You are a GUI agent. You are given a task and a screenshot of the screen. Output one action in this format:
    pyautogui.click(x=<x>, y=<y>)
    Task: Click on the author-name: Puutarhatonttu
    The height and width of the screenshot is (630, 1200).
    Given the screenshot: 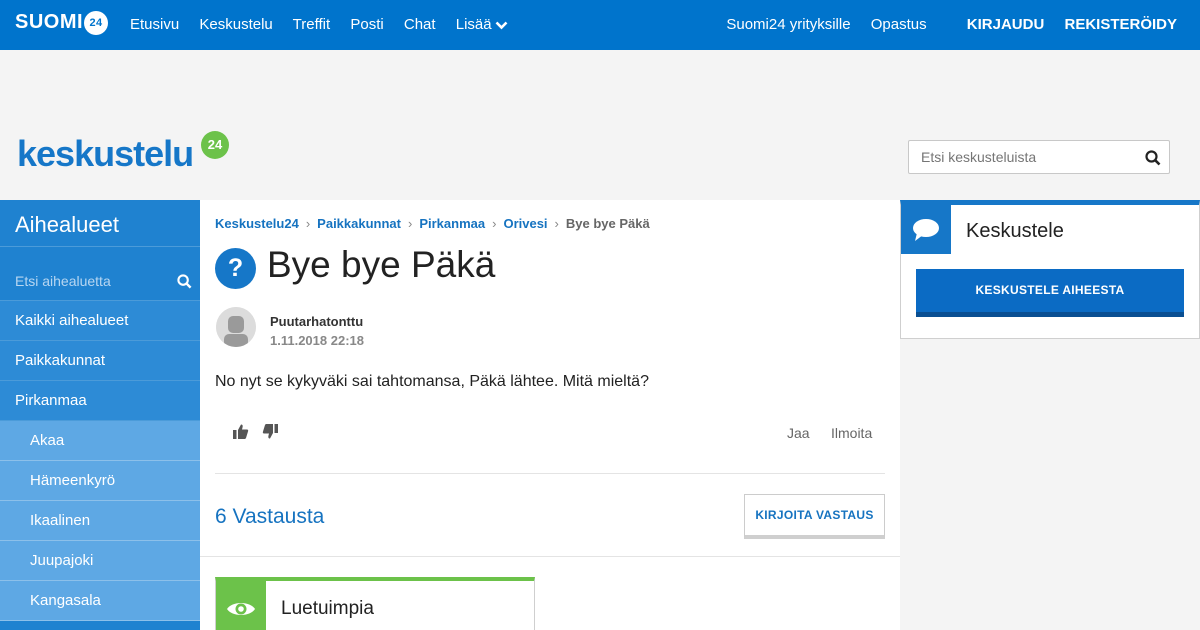 What is the action you would take?
    pyautogui.click(x=316, y=321)
    